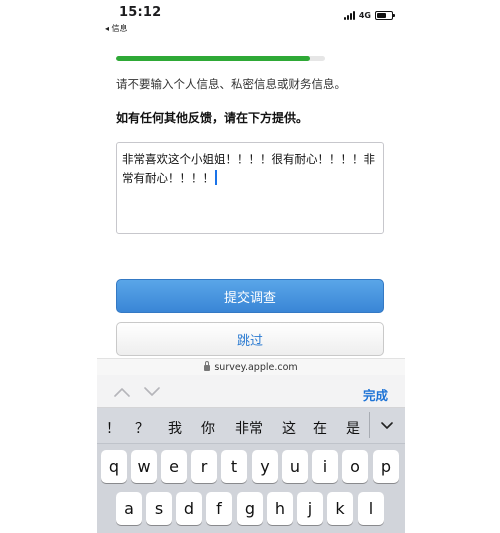  I want to click on candidate-item: 非常, so click(249, 428).